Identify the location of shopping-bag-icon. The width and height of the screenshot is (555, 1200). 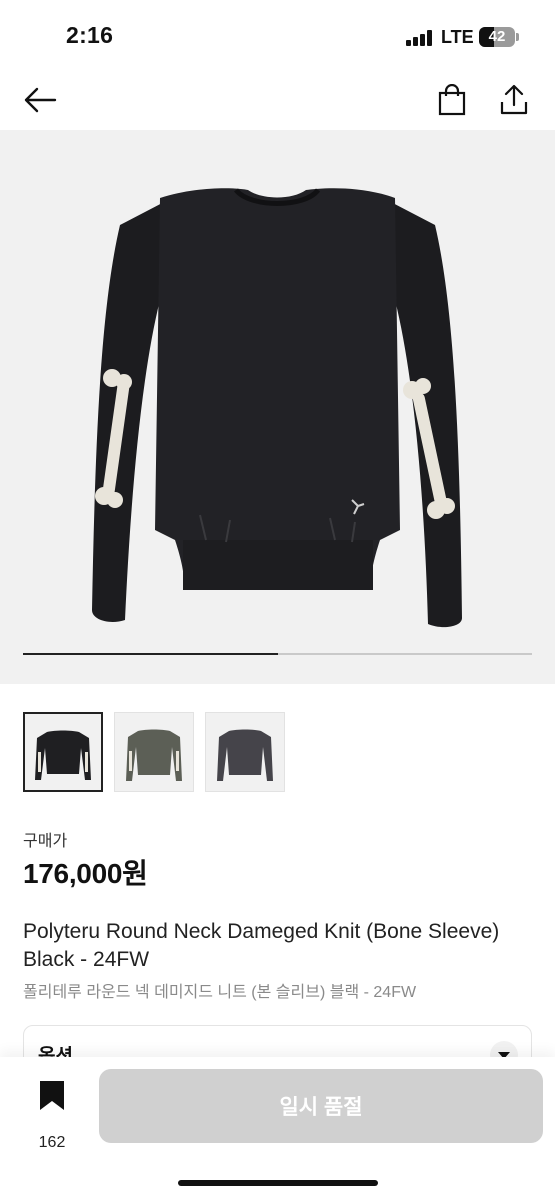
(452, 100).